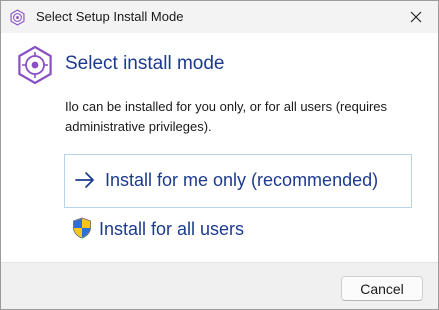  I want to click on install-for-all-users-label: Install for all users, so click(172, 229).